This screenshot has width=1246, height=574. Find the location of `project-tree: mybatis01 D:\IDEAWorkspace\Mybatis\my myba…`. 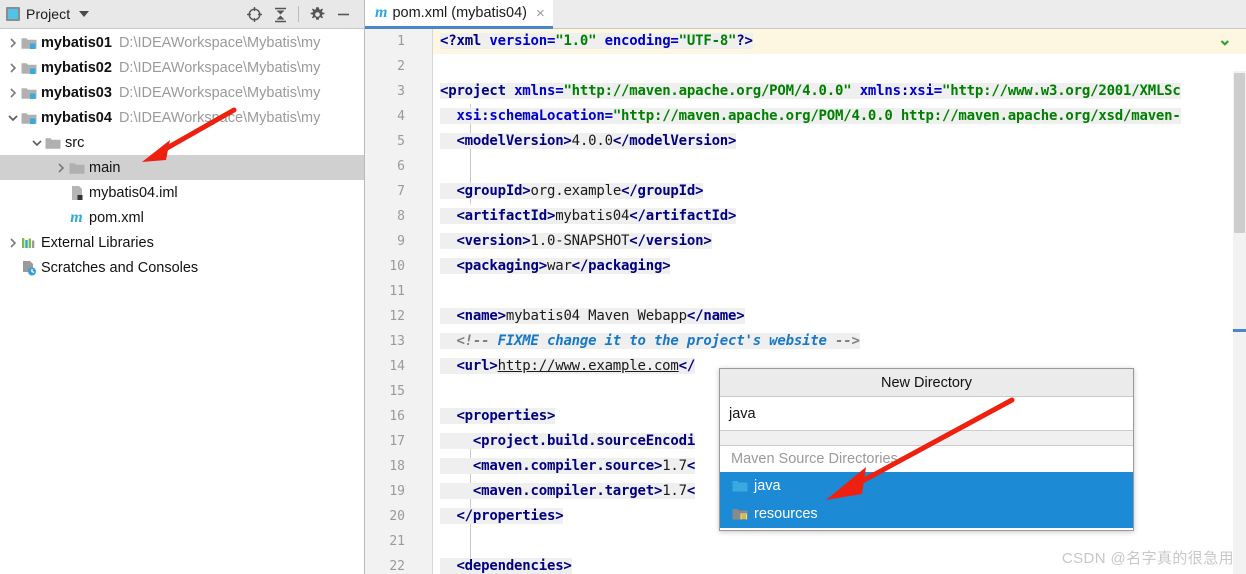

project-tree: mybatis01 D:\IDEAWorkspace\Mybatis\my myba… is located at coordinates (182, 154).